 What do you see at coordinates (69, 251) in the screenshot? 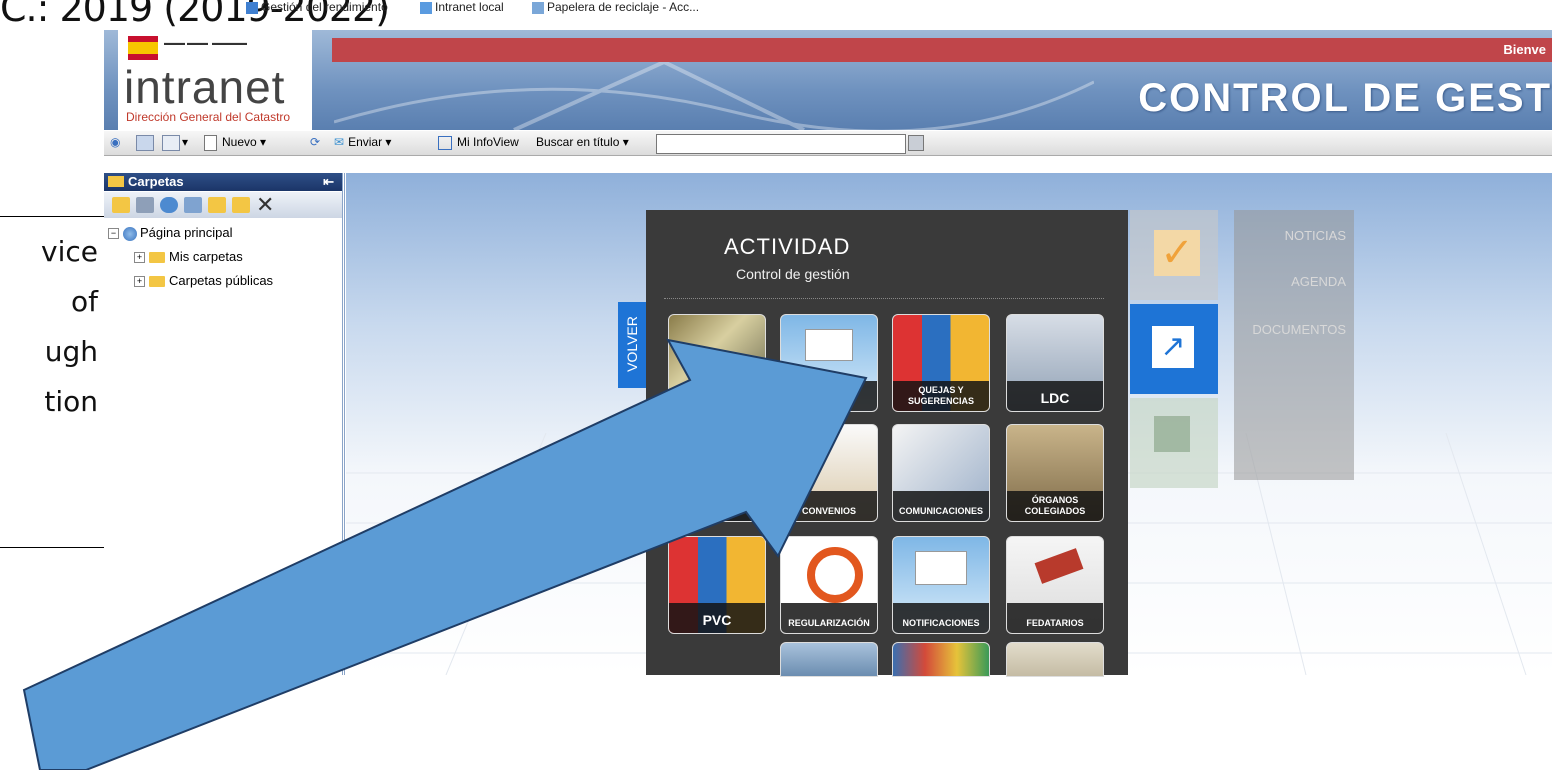
I see `note-line: vice` at bounding box center [69, 251].